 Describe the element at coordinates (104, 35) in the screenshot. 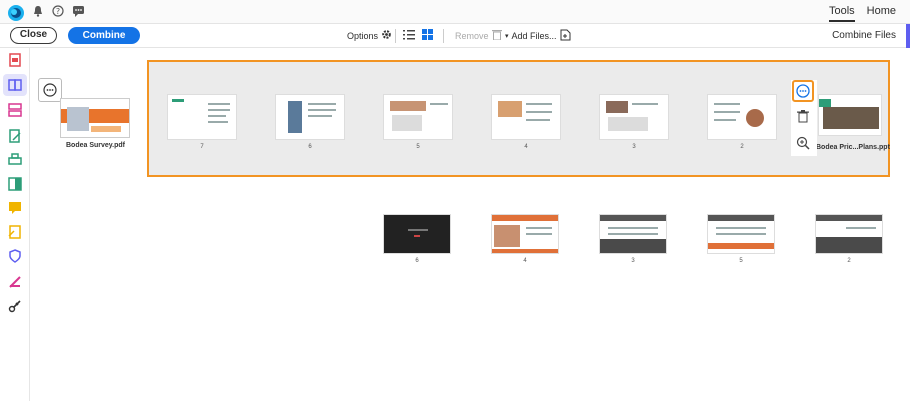

I see `combine-button: Combine` at that location.